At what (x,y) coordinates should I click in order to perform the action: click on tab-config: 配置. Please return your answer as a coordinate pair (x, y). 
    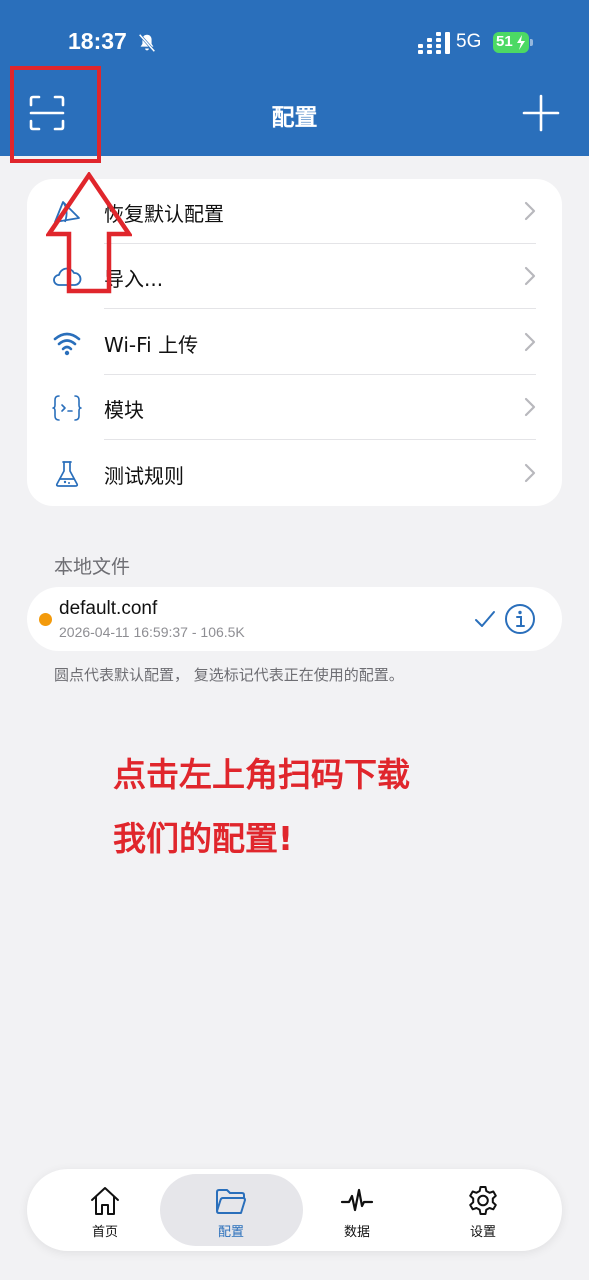
    Looking at the image, I should click on (231, 1210).